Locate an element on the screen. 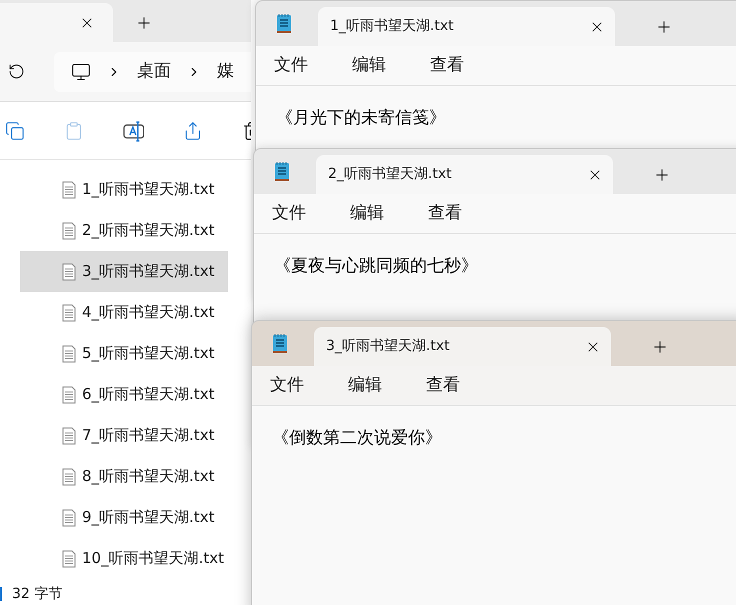 The height and width of the screenshot is (605, 736). tab-title: 2_听雨书望天湖.txt is located at coordinates (390, 174).